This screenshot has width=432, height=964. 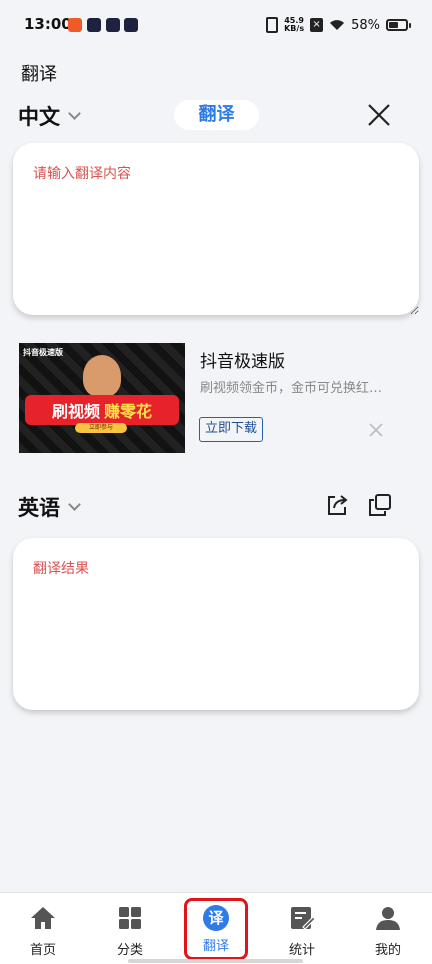 I want to click on no-sim-icon: ×, so click(x=317, y=25).